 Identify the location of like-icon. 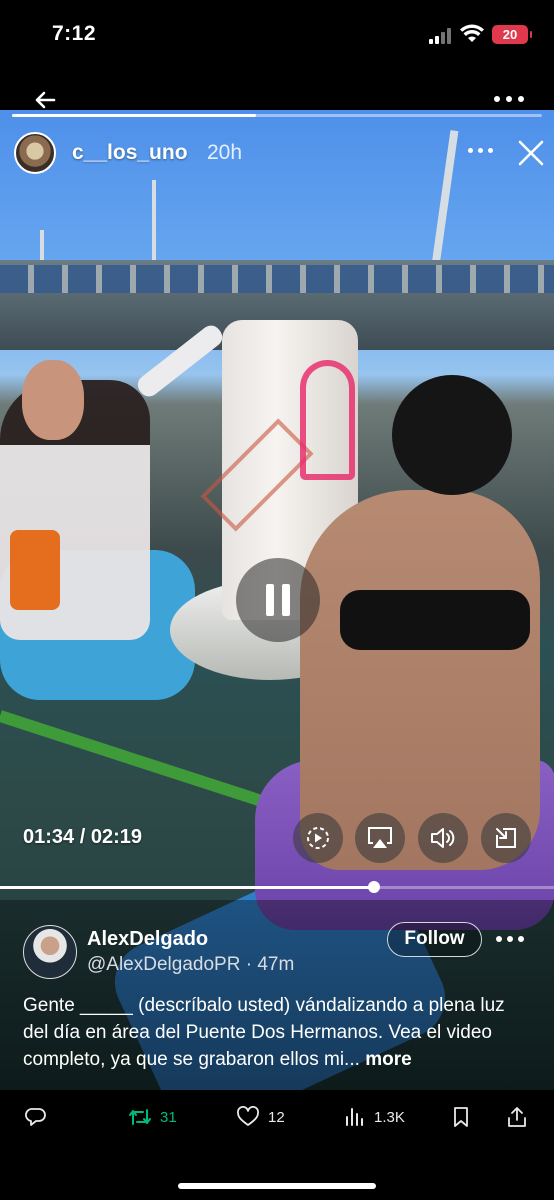
(248, 1116).